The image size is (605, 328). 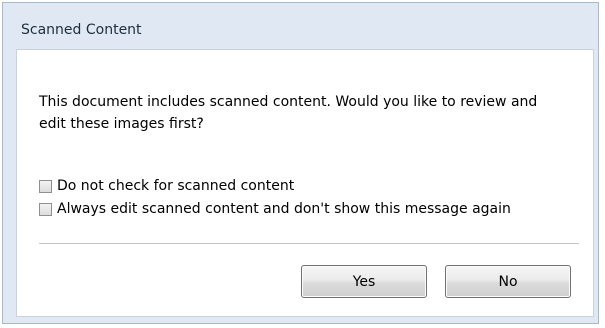 I want to click on do-not-check-checkbox, so click(x=45, y=186).